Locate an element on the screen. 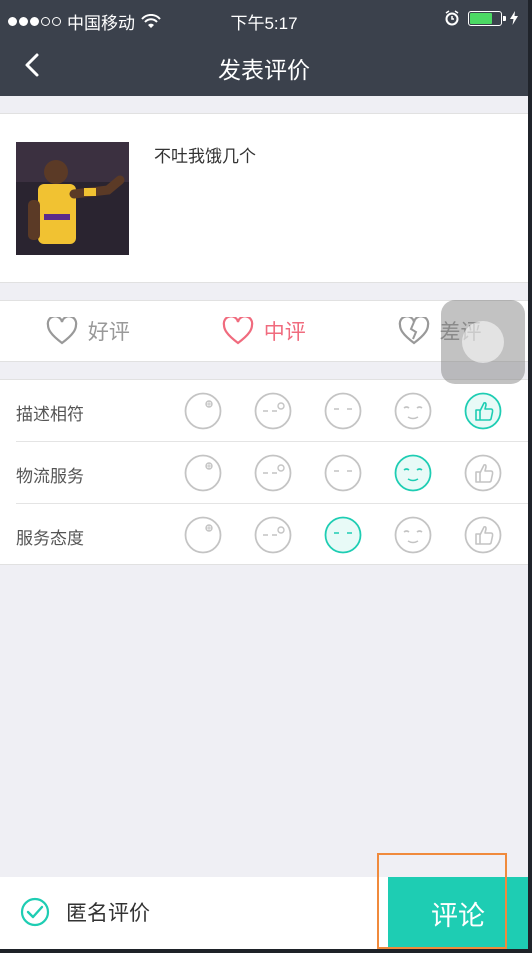 This screenshot has height=953, width=532. status-right is located at coordinates (481, 18).